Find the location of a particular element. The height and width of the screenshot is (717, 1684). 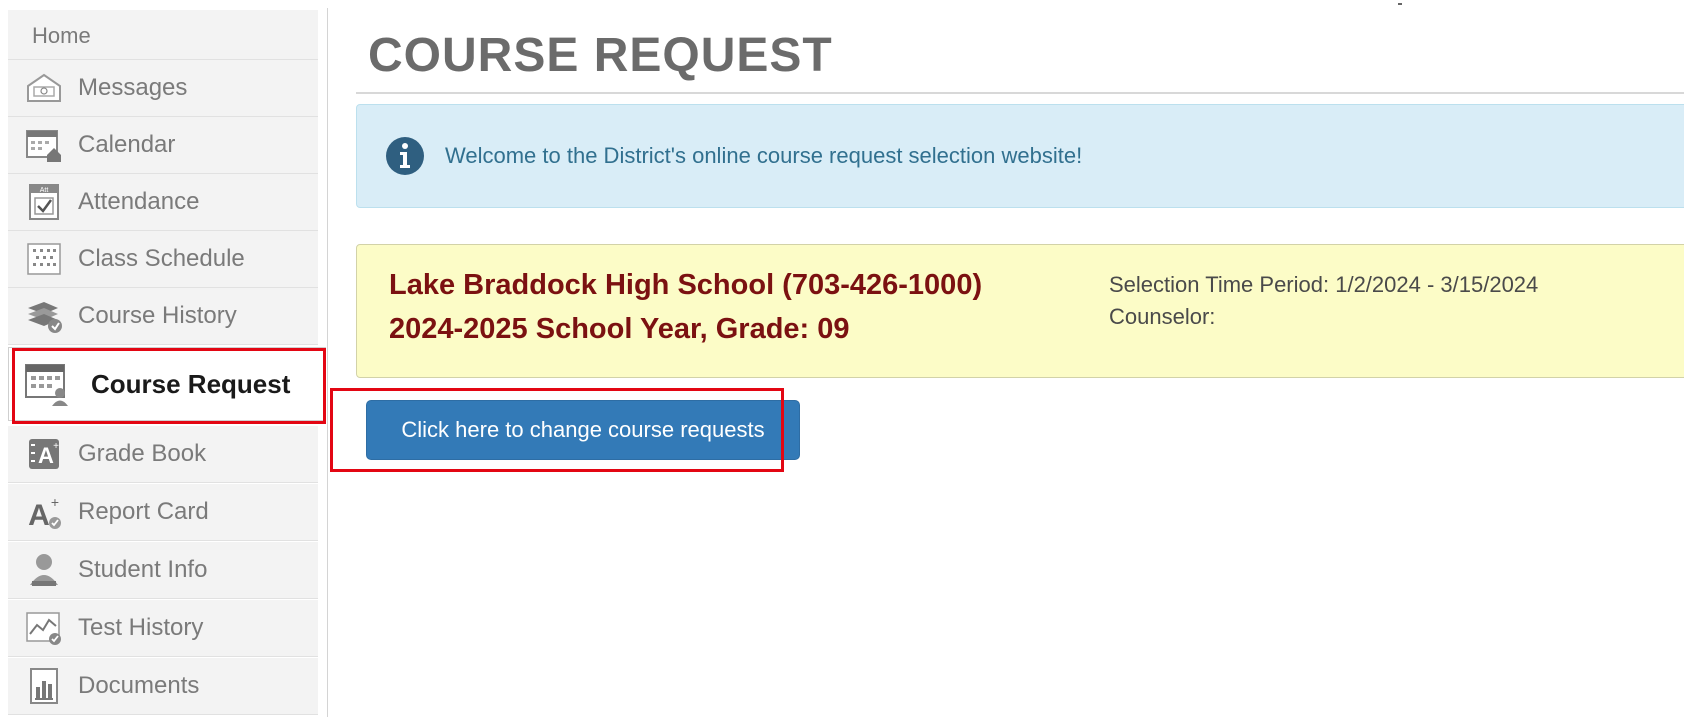

sidebar-item-label: Course Request is located at coordinates (191, 383).